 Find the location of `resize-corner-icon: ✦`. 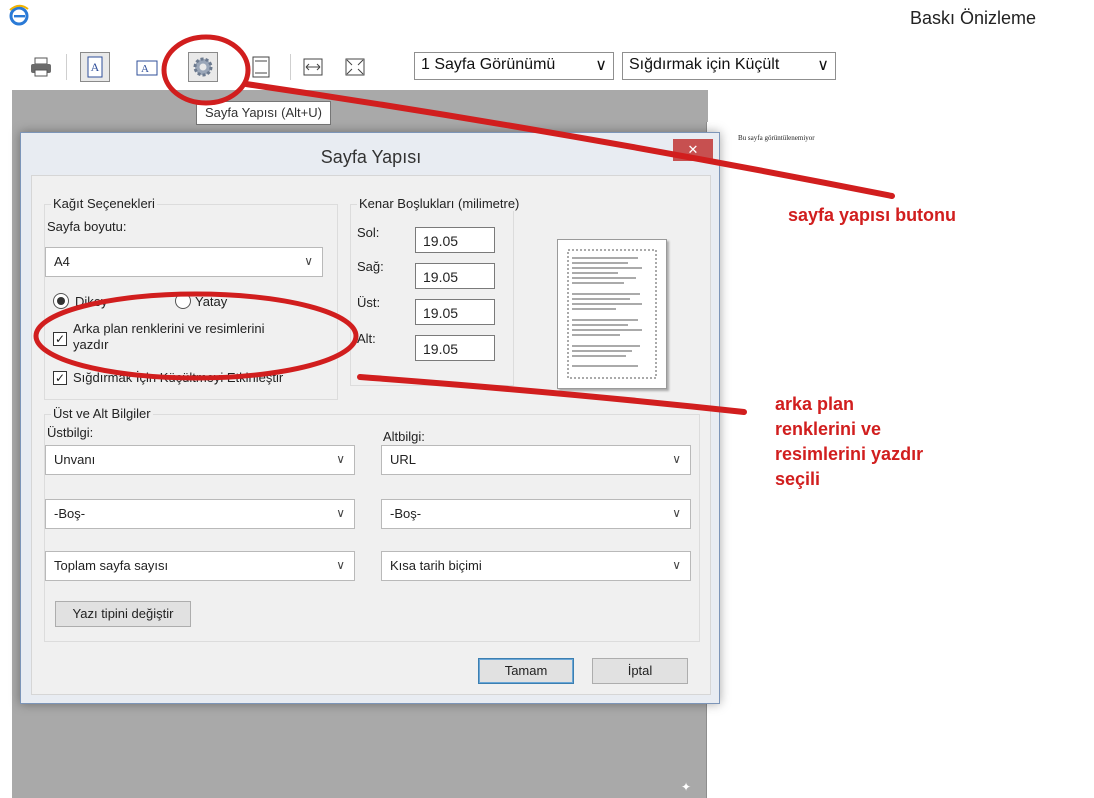

resize-corner-icon: ✦ is located at coordinates (686, 787).